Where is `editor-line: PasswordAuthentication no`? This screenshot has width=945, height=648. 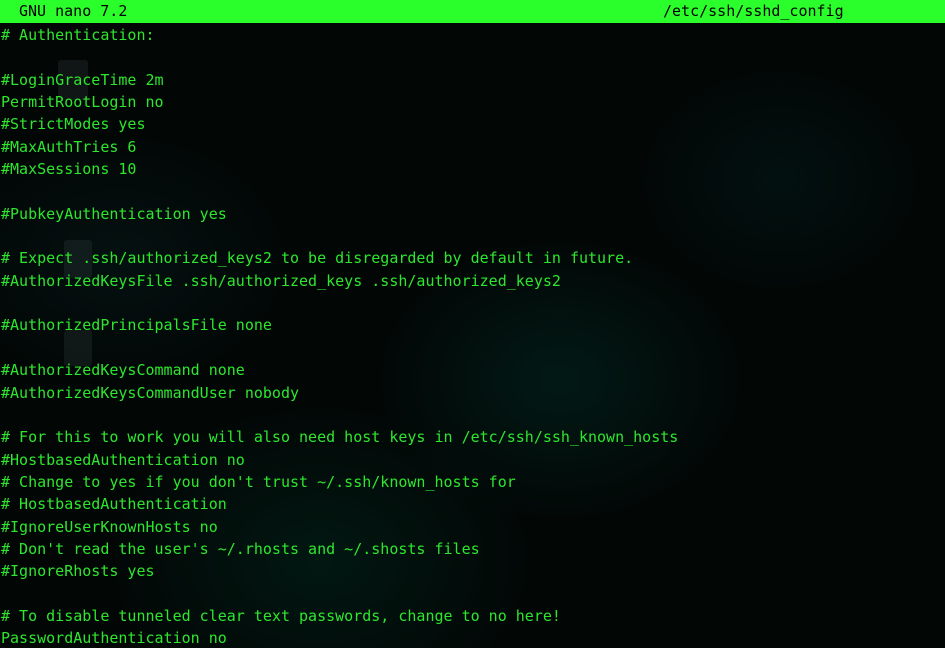 editor-line: PasswordAuthentication no is located at coordinates (472, 637).